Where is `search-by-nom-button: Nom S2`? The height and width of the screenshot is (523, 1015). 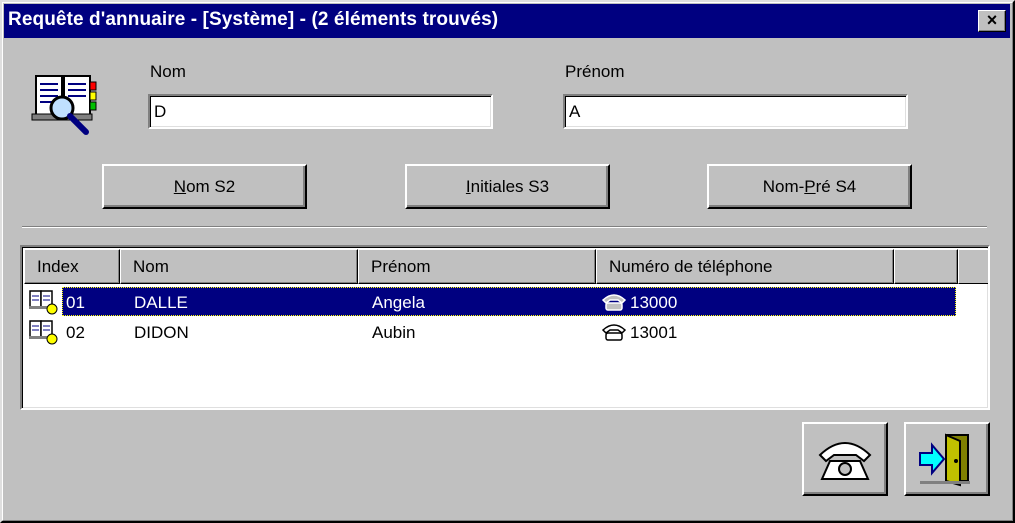 search-by-nom-button: Nom S2 is located at coordinates (204, 186).